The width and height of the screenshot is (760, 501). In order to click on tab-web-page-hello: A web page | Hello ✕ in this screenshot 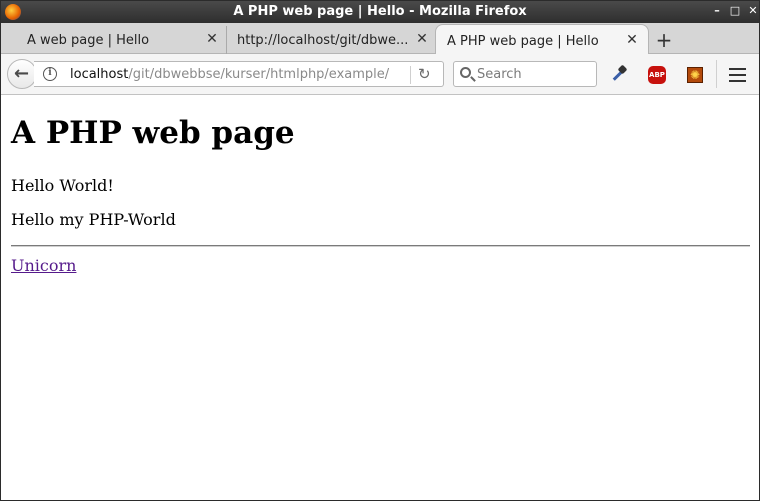, I will do `click(115, 40)`.